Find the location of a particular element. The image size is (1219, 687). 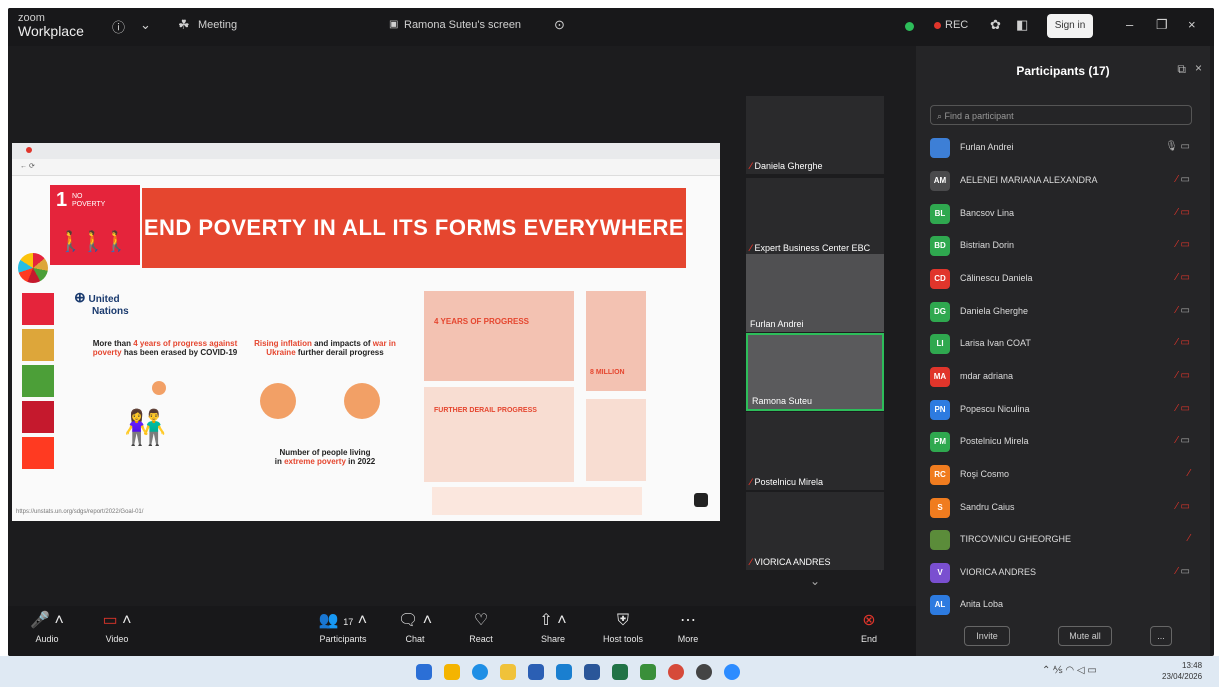

avatar: CD is located at coordinates (940, 279).